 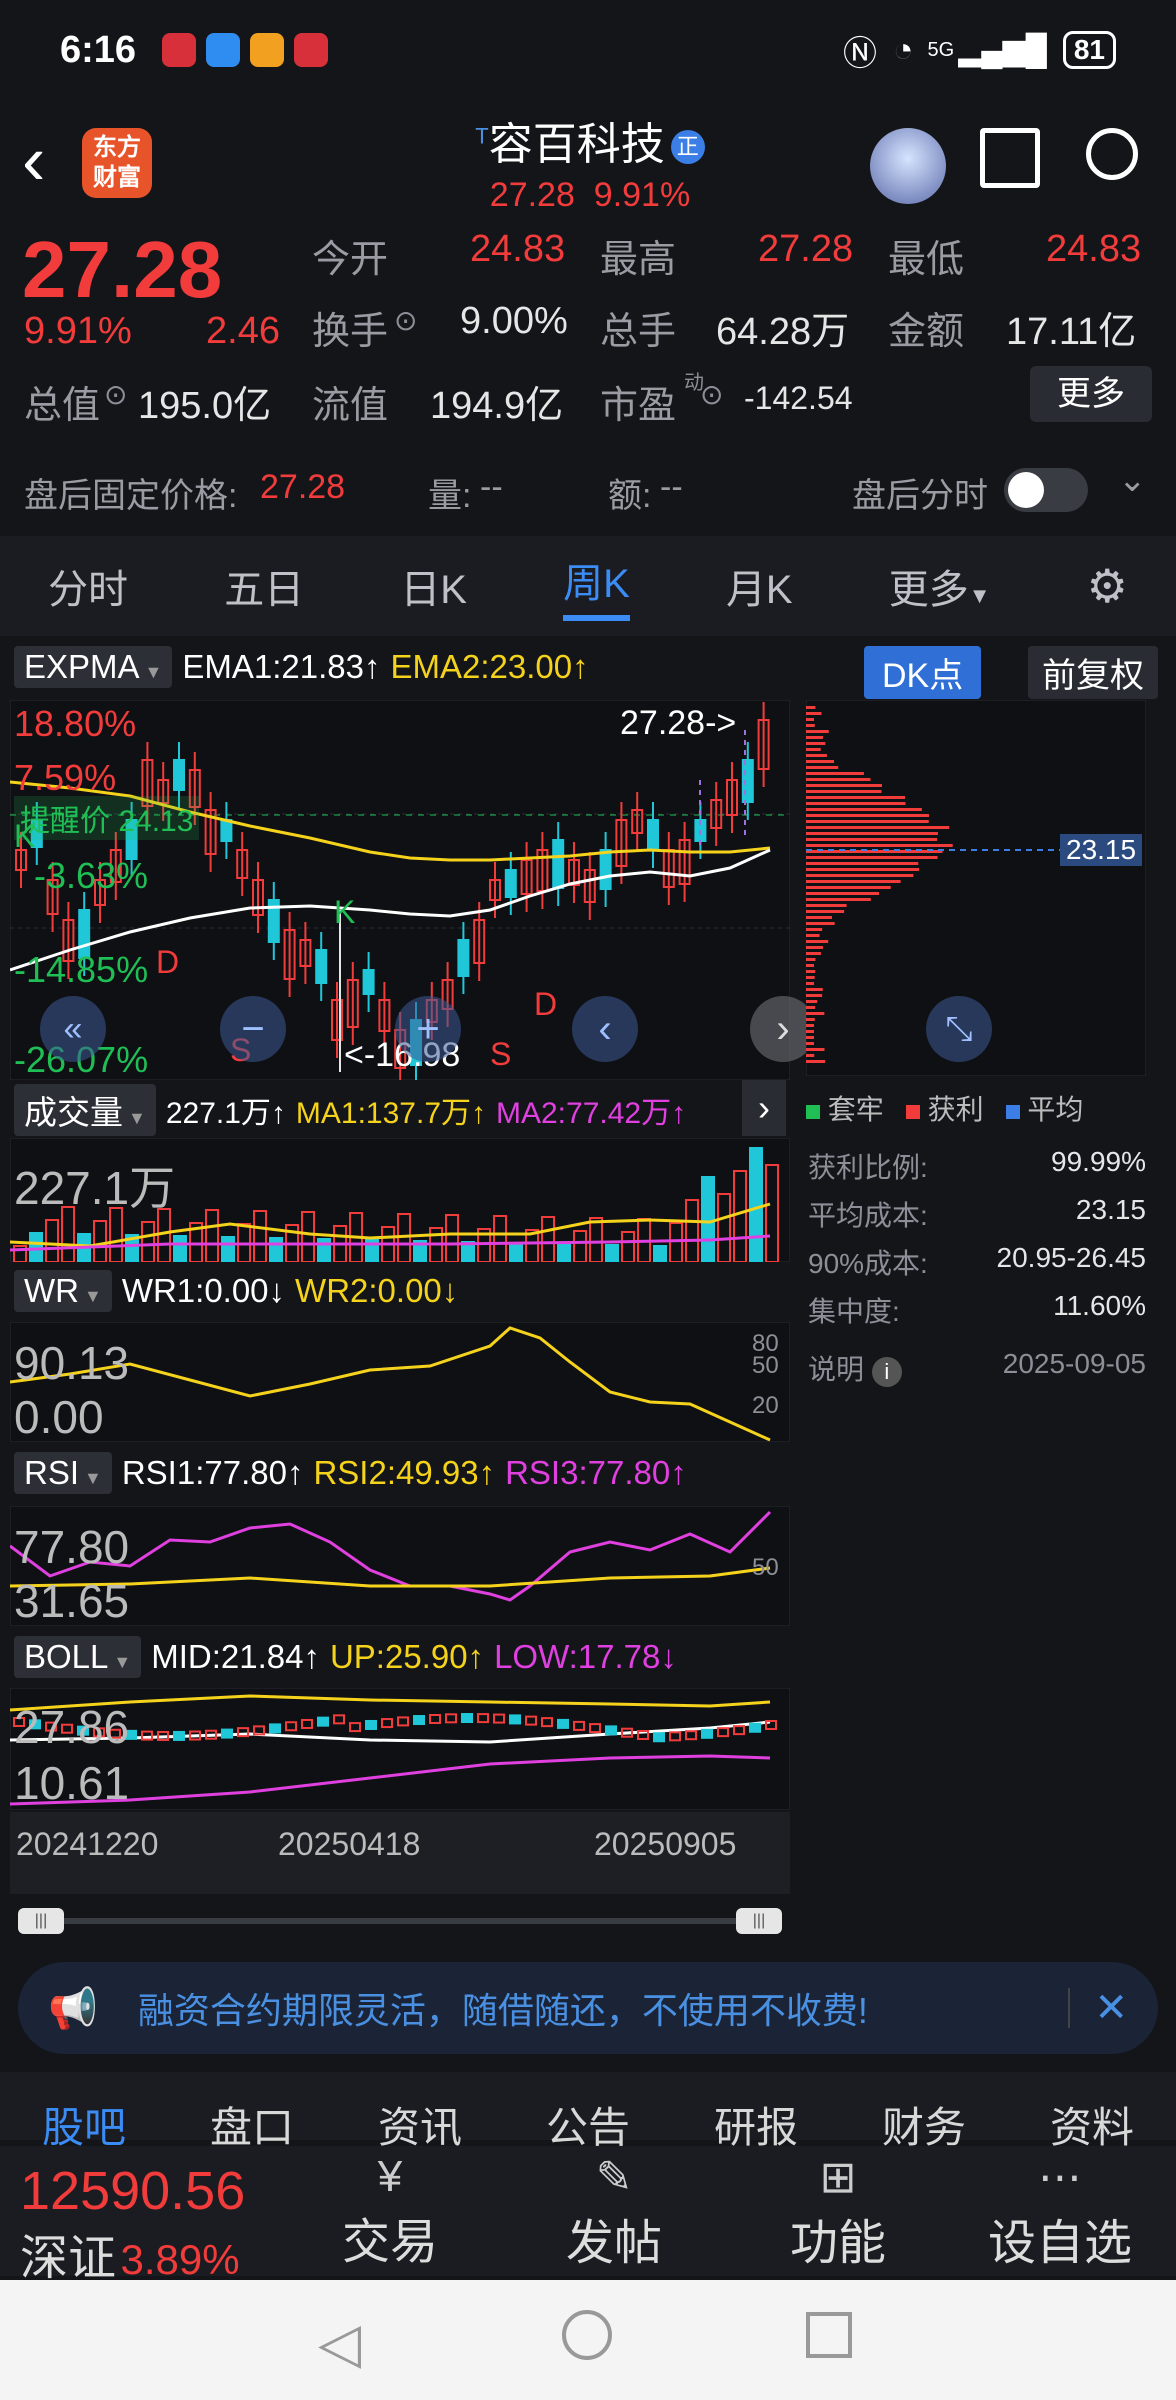 I want to click on date-label: 20250905, so click(x=665, y=1844).